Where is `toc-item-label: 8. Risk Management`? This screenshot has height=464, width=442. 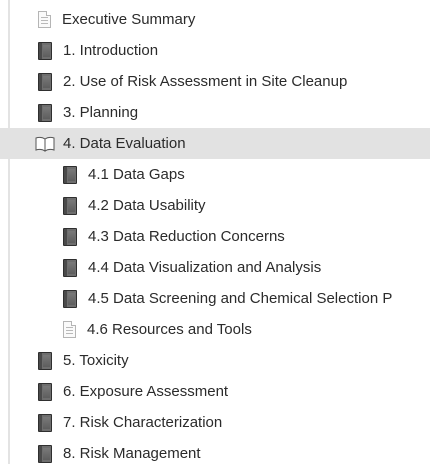 toc-item-label: 8. Risk Management is located at coordinates (132, 453).